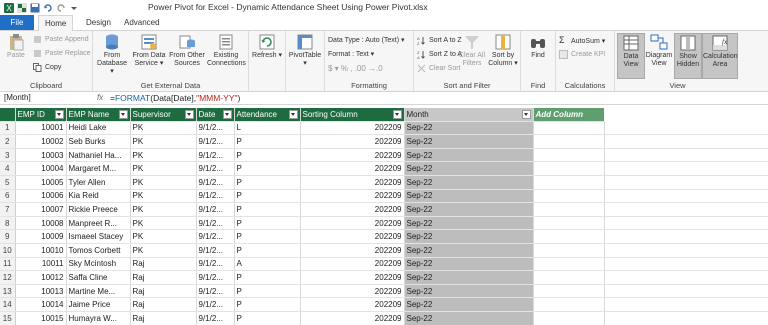  What do you see at coordinates (41, 304) in the screenshot?
I see `cell-emp-id: 10014` at bounding box center [41, 304].